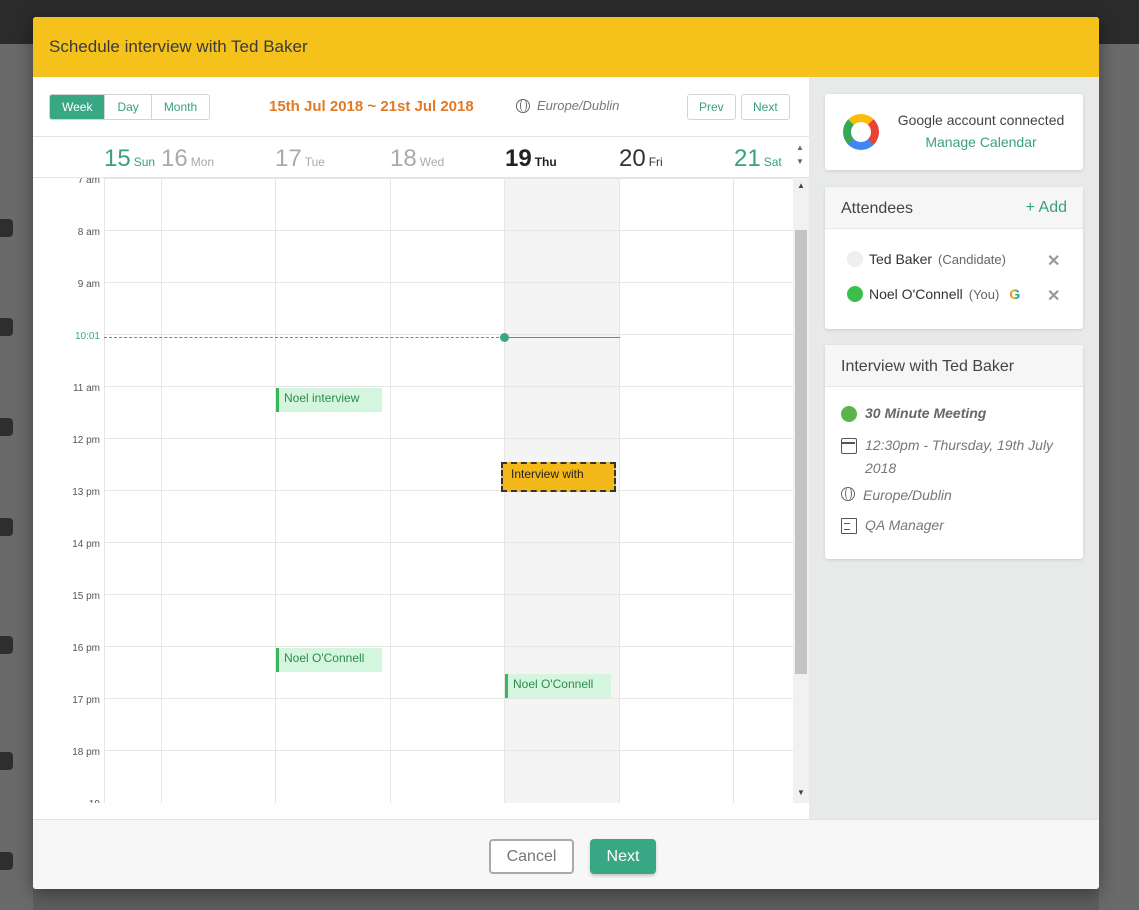 Image resolution: width=1139 pixels, height=910 pixels. I want to click on scrollbar-thumb, so click(801, 452).